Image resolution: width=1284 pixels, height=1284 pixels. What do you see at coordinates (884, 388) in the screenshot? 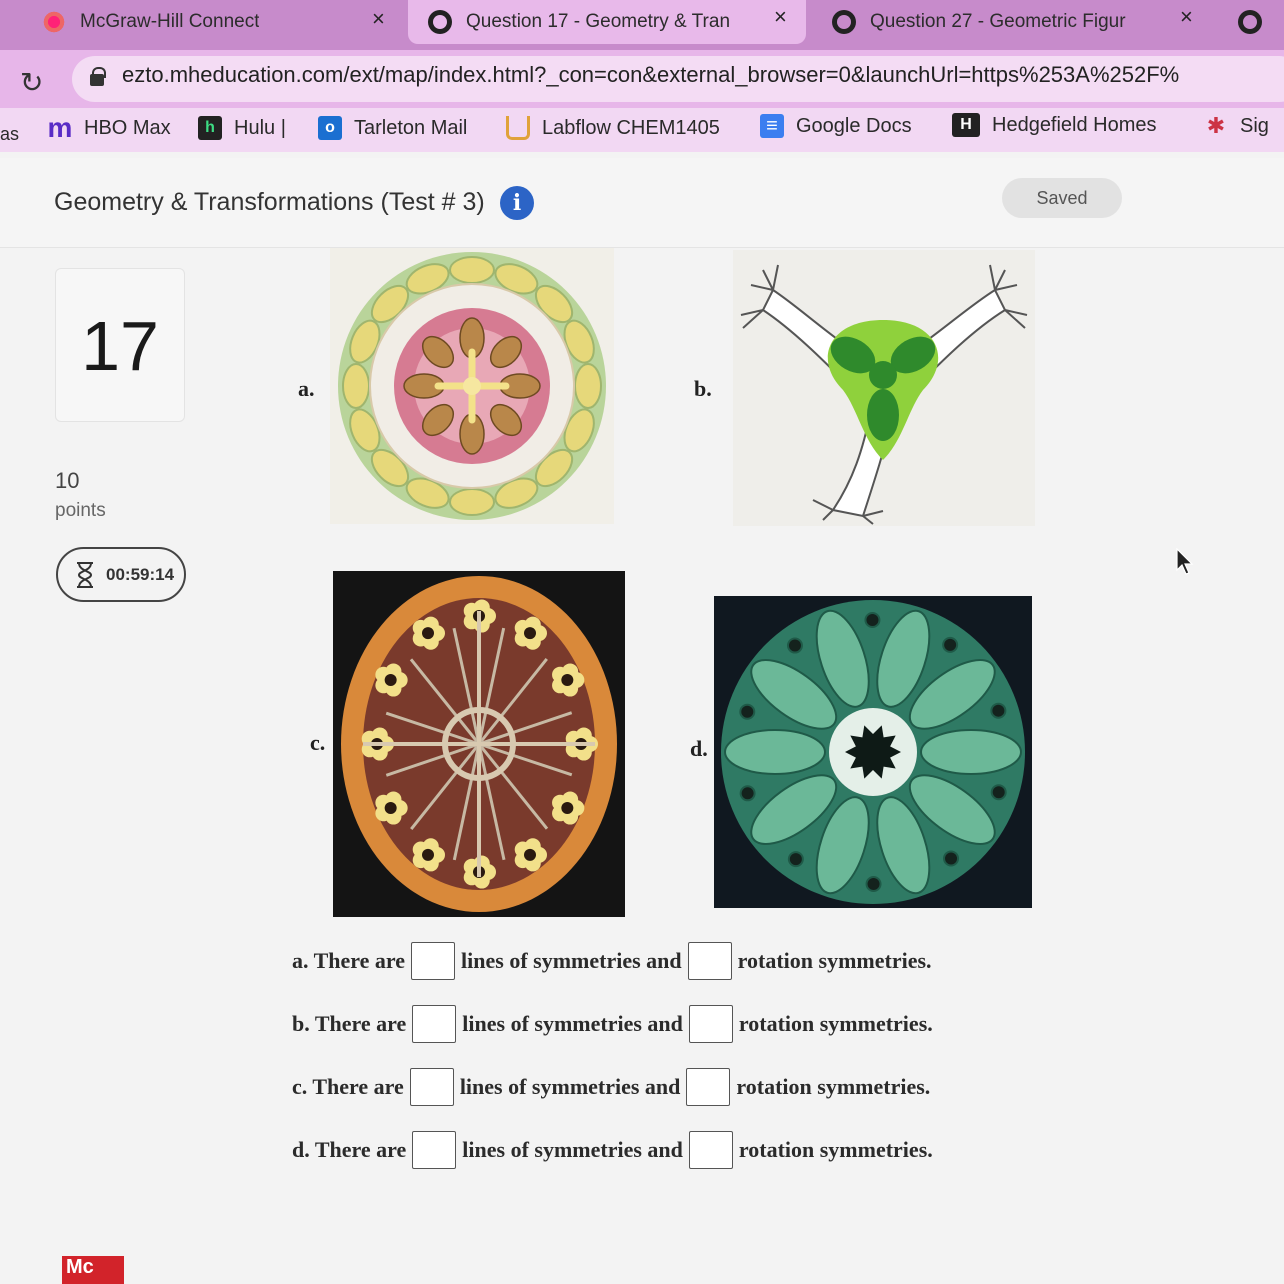
I see `figure-b-image` at bounding box center [884, 388].